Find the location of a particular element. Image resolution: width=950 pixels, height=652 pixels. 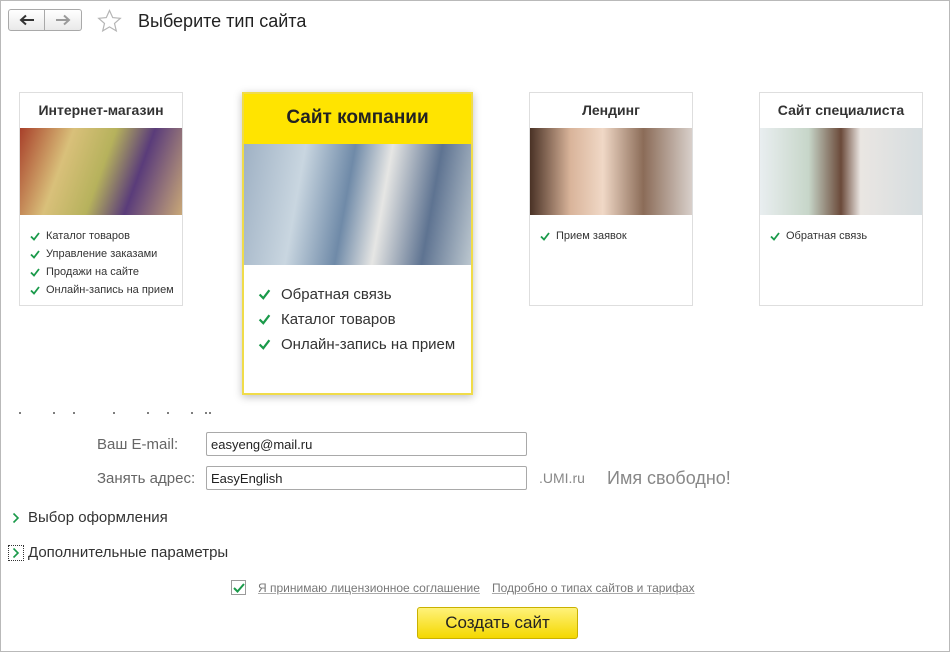

decorative-dots is located at coordinates (115, 413).